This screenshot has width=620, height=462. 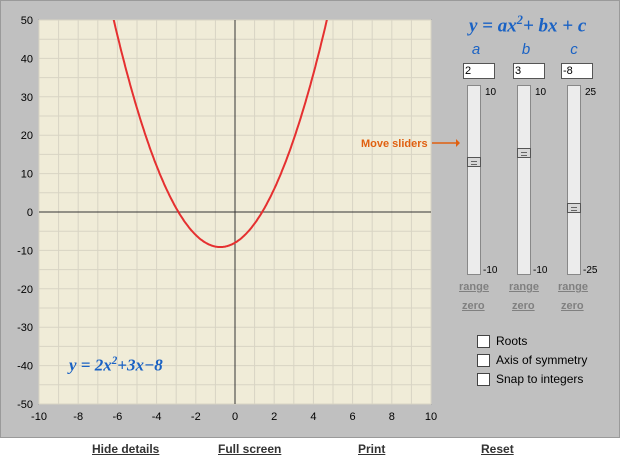 What do you see at coordinates (524, 180) in the screenshot?
I see `slider-b-track` at bounding box center [524, 180].